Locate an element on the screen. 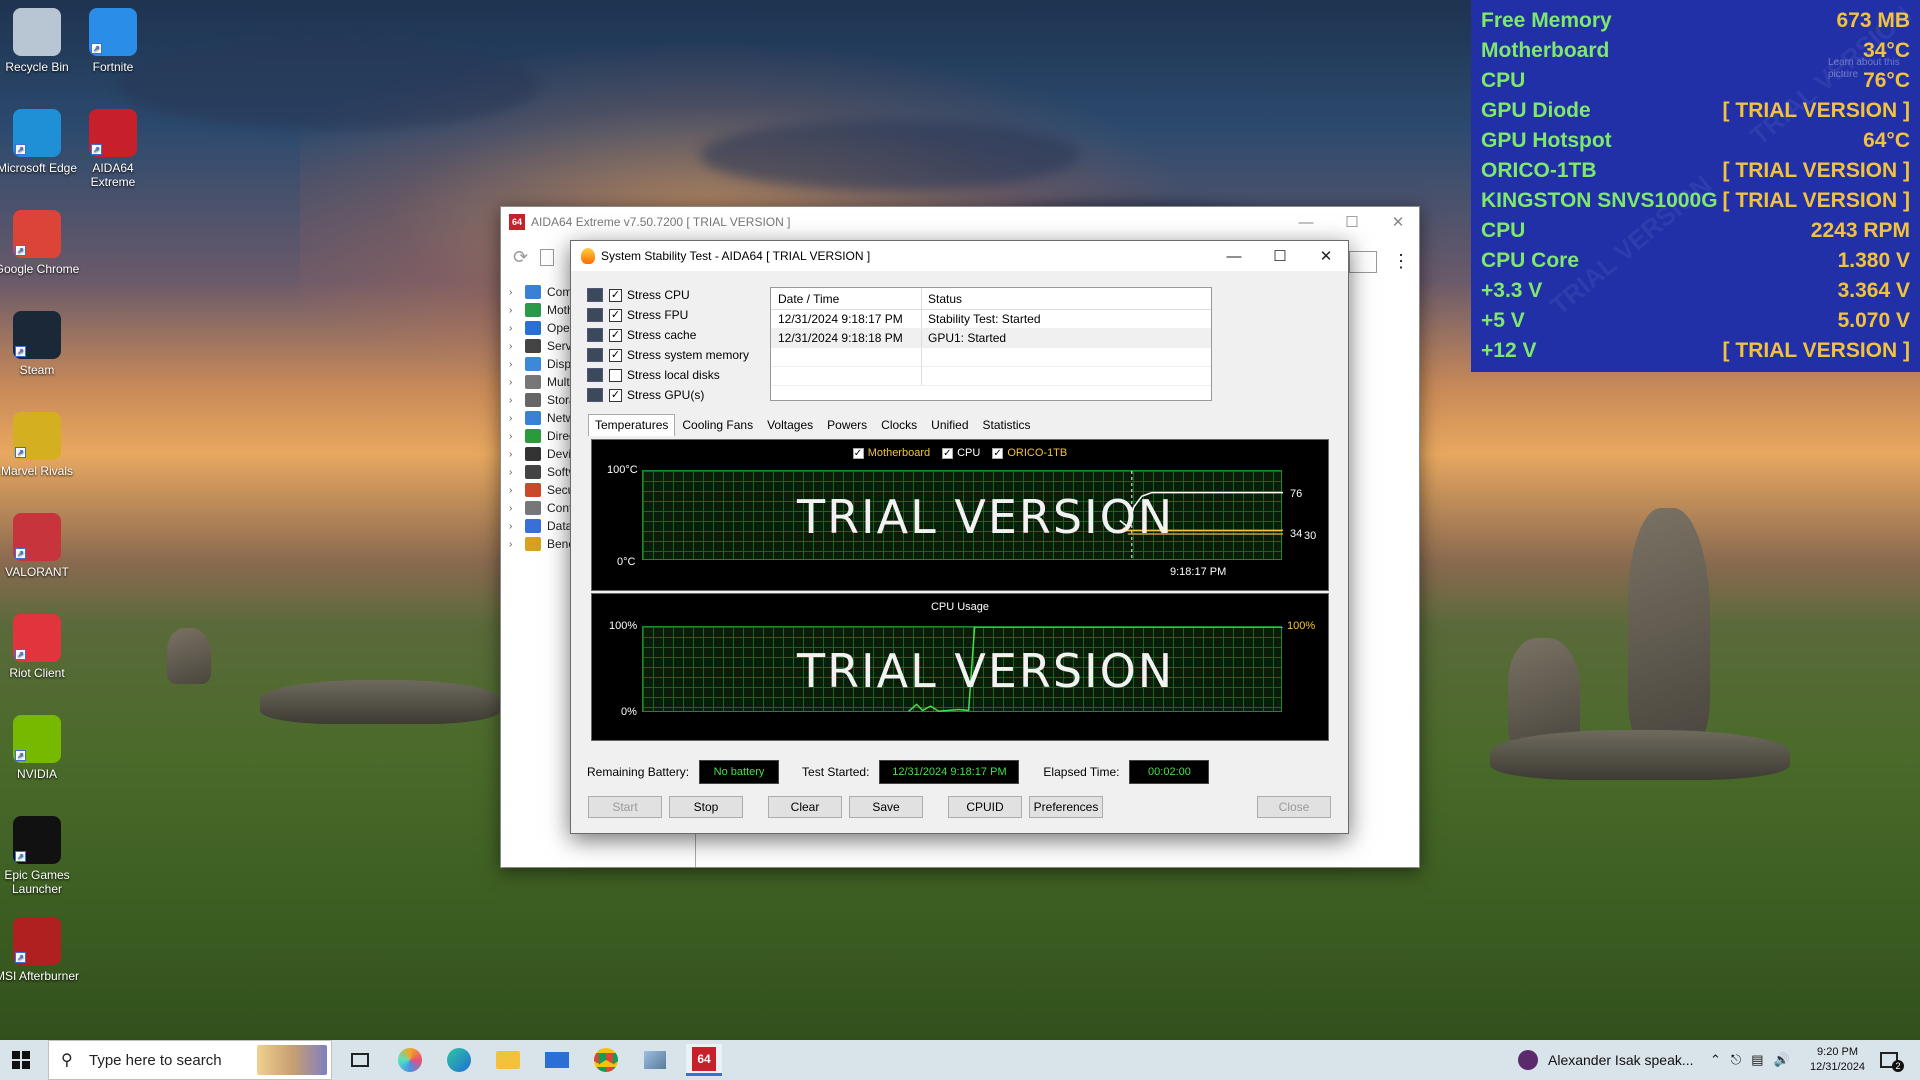 This screenshot has width=1920, height=1080. tray-overflow-icon: ⌃ is located at coordinates (1715, 1060).